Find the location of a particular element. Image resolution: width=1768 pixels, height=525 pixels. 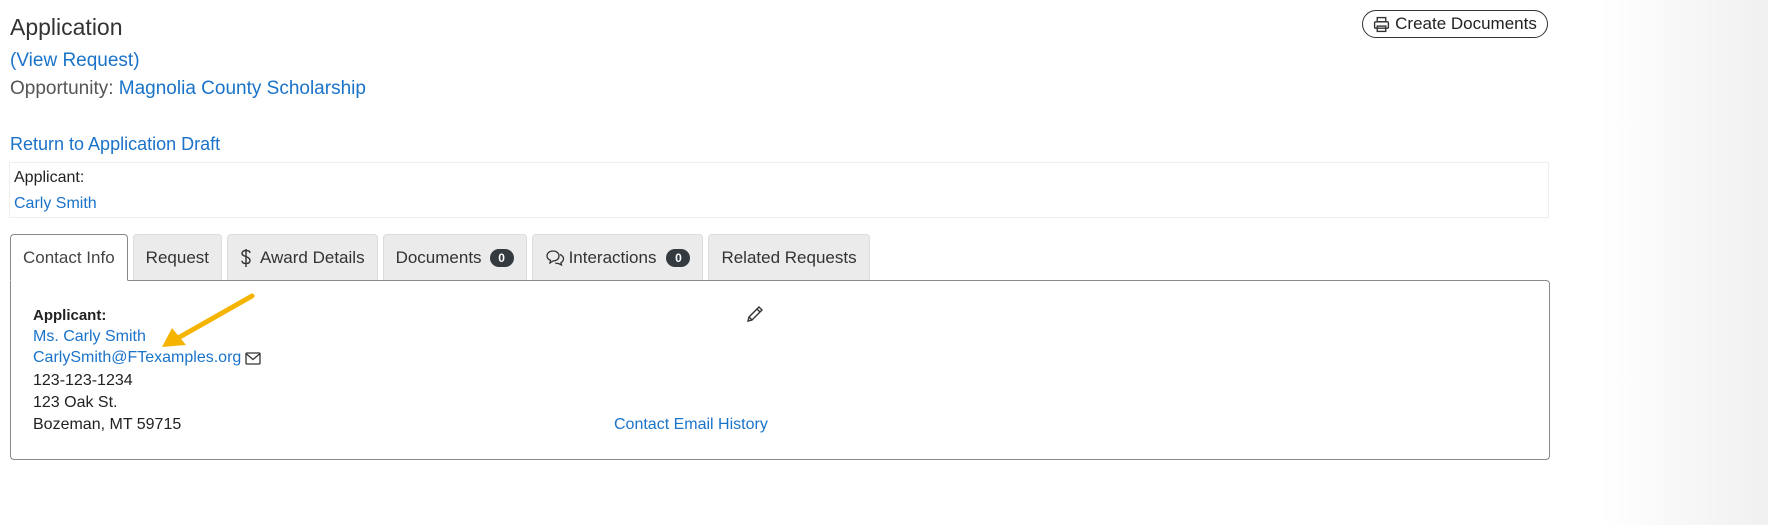

contact-name-link: Ms. Carly Smith is located at coordinates (89, 337).